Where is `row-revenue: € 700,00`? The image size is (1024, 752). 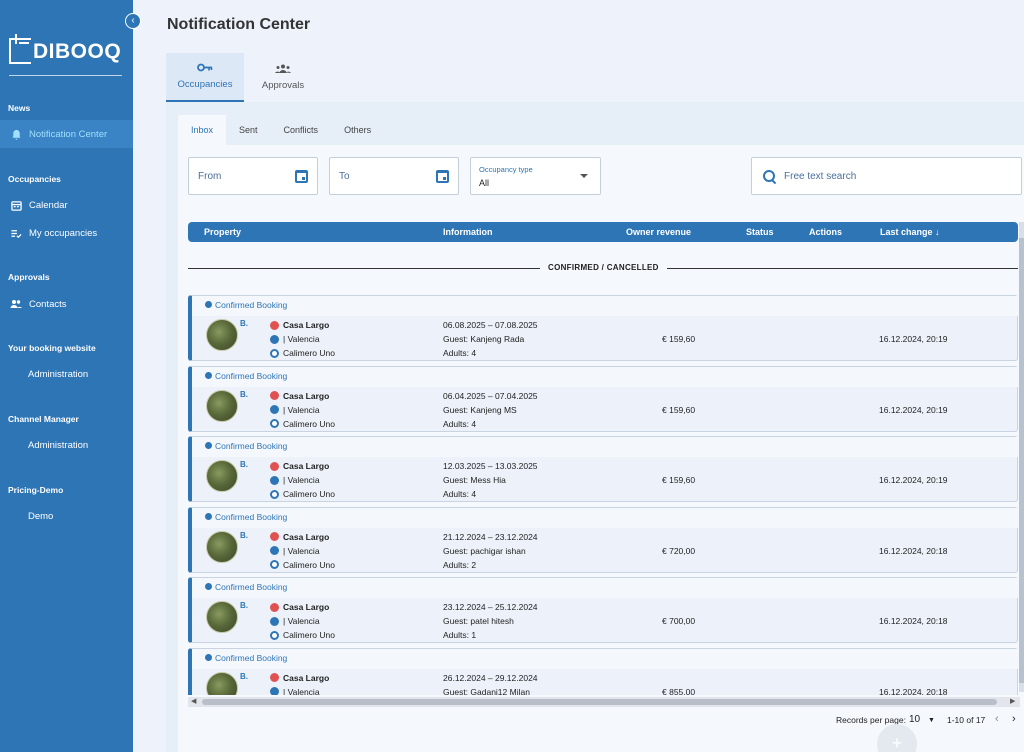 row-revenue: € 700,00 is located at coordinates (679, 621).